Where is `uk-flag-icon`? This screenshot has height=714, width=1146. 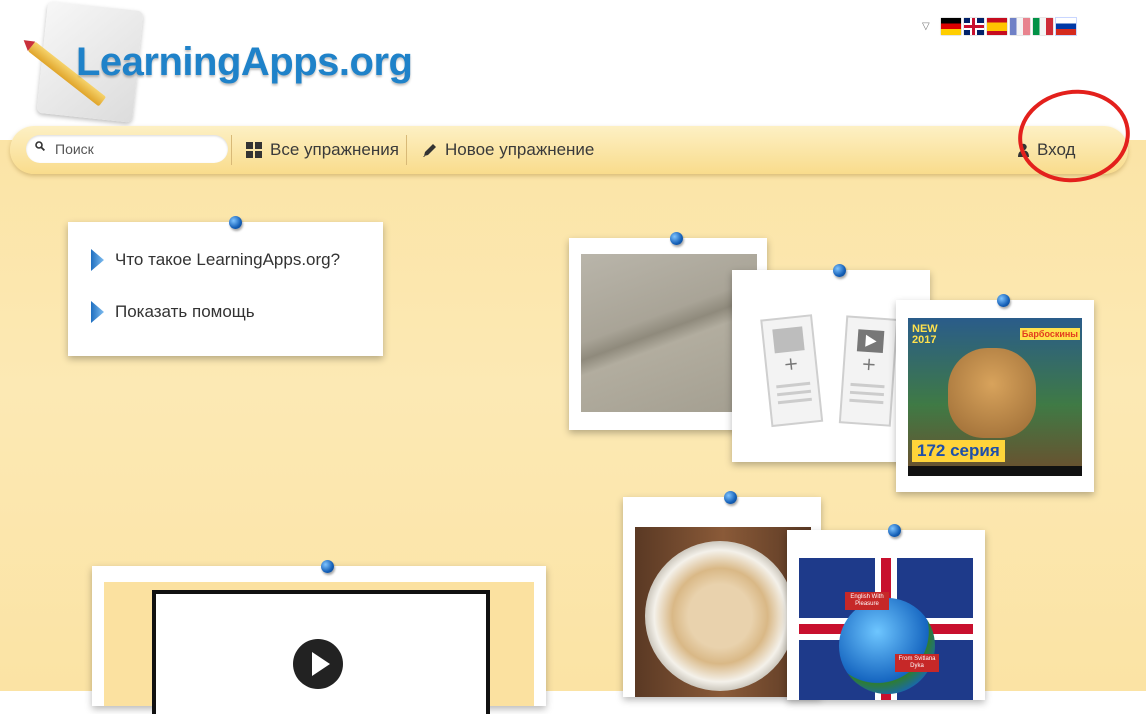 uk-flag-icon is located at coordinates (973, 26).